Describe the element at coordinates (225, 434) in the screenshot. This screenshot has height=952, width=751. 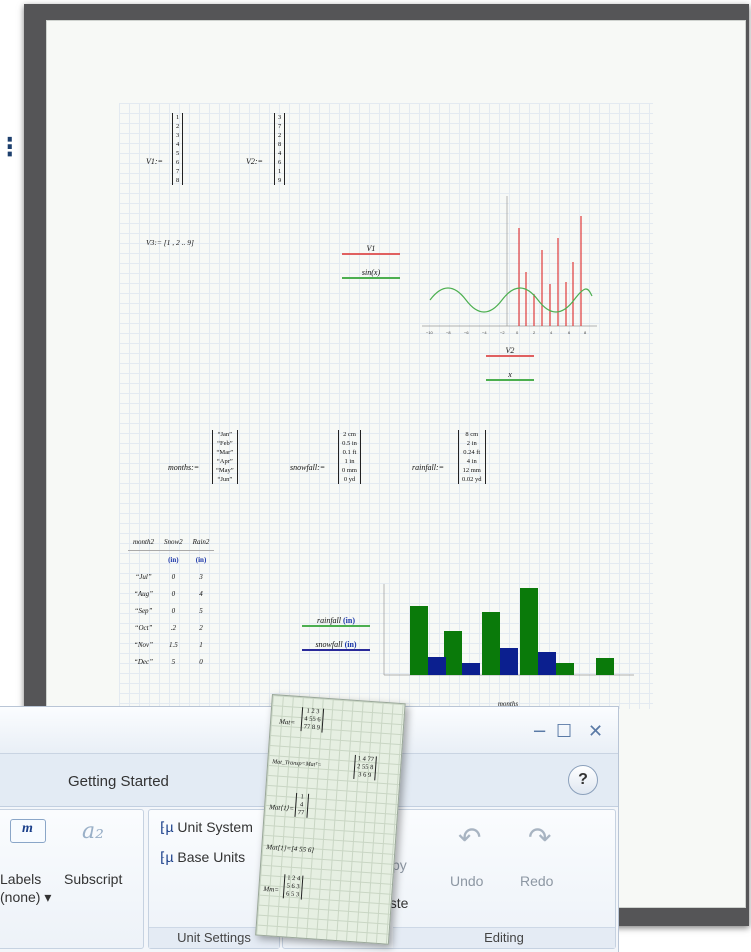
I see `matrix-cell: “Jan”` at that location.